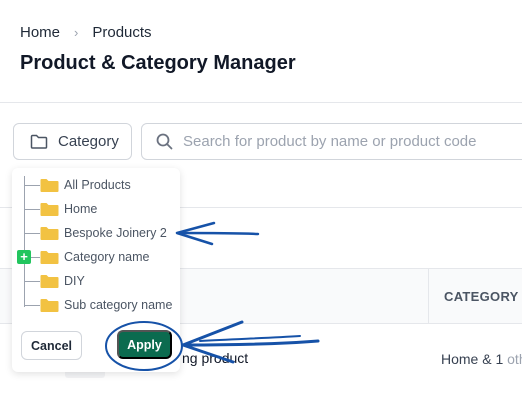  Describe the element at coordinates (60, 209) in the screenshot. I see `tree-item-home: Home` at that location.